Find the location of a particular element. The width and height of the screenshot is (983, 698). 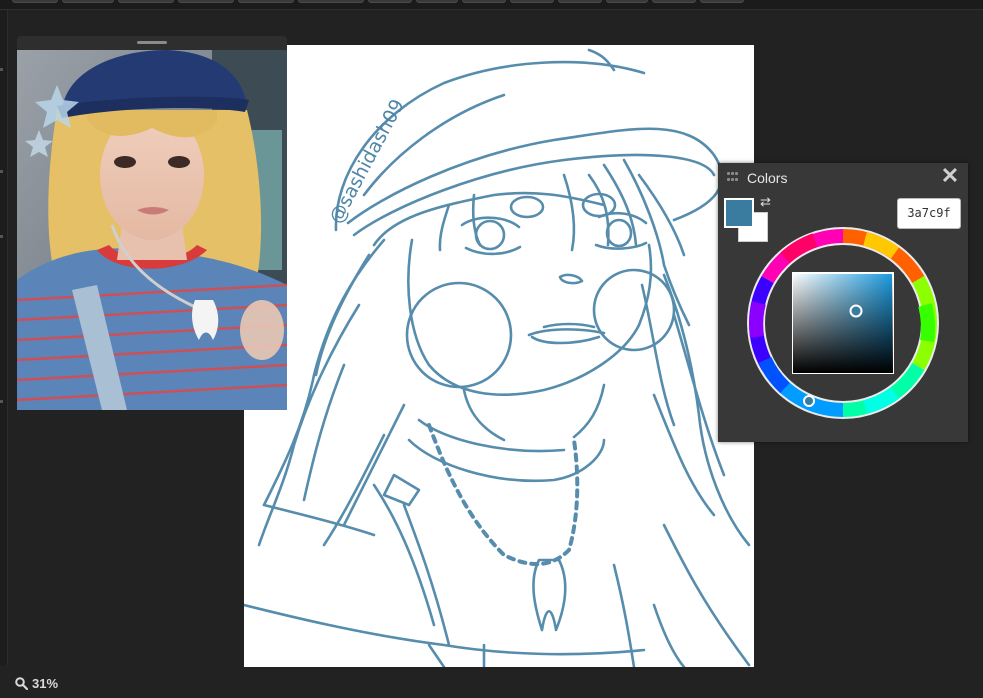

grip-icon is located at coordinates (733, 177).